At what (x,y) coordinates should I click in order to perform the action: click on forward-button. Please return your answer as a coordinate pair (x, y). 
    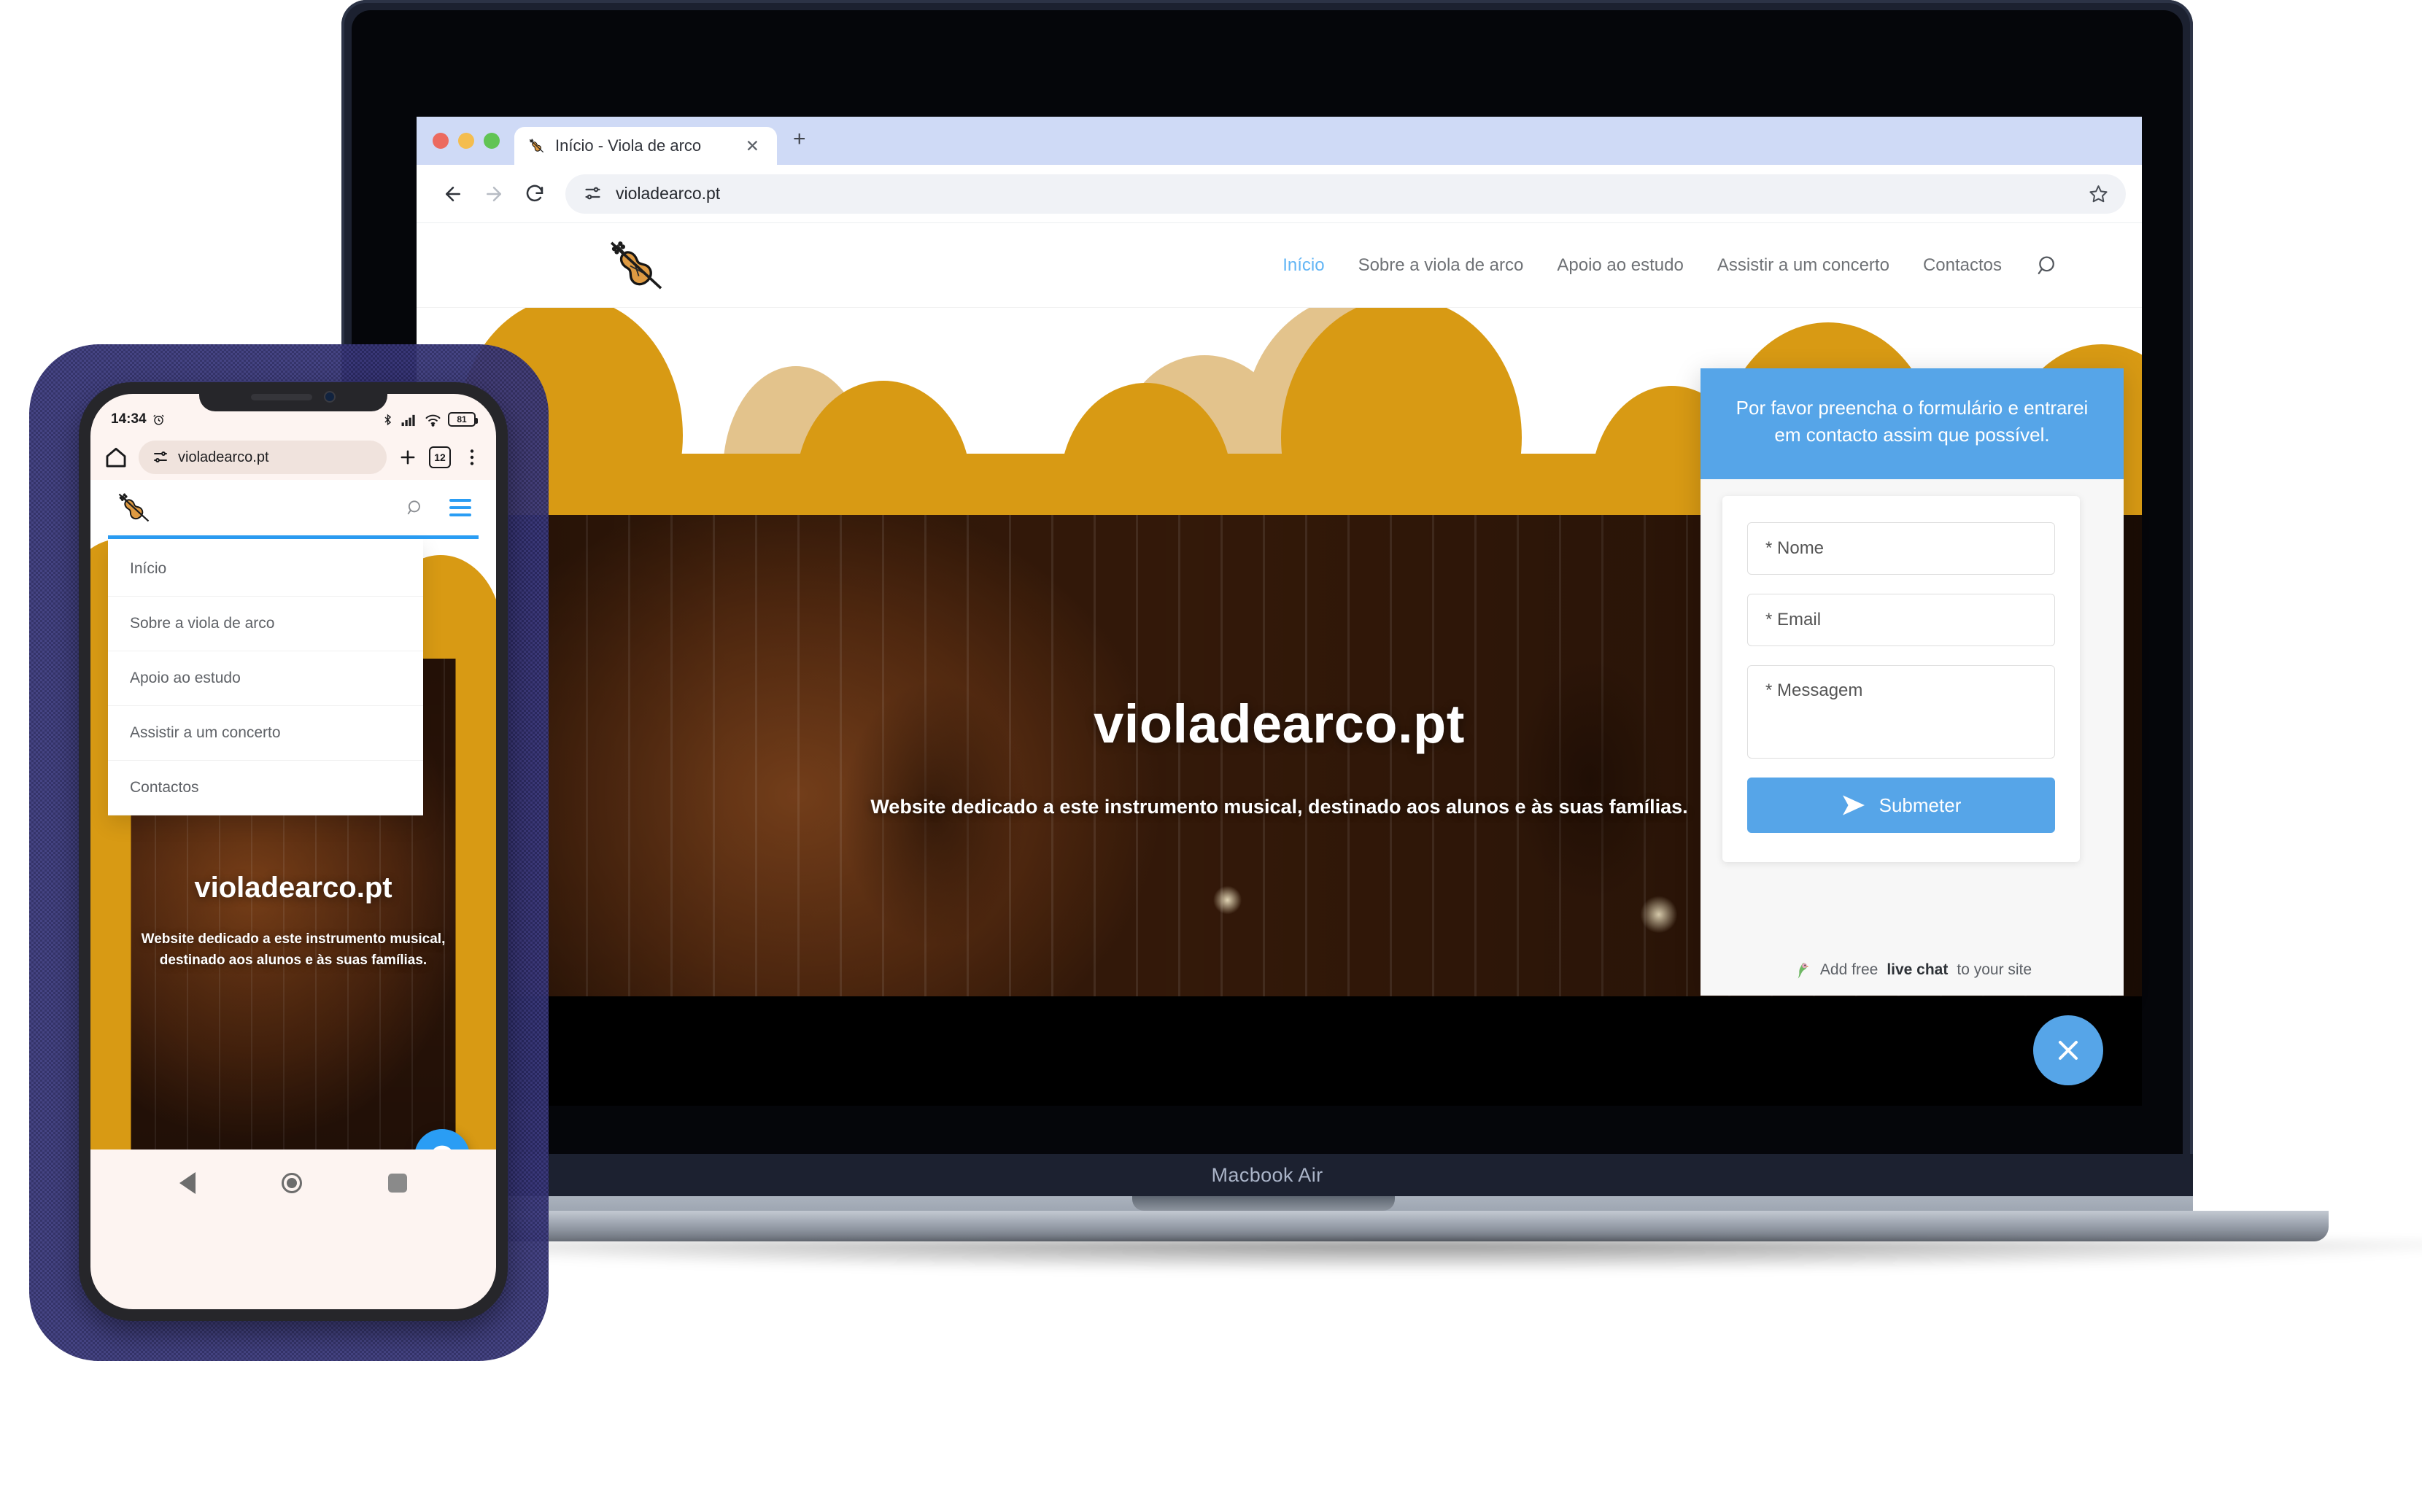
    Looking at the image, I should click on (494, 194).